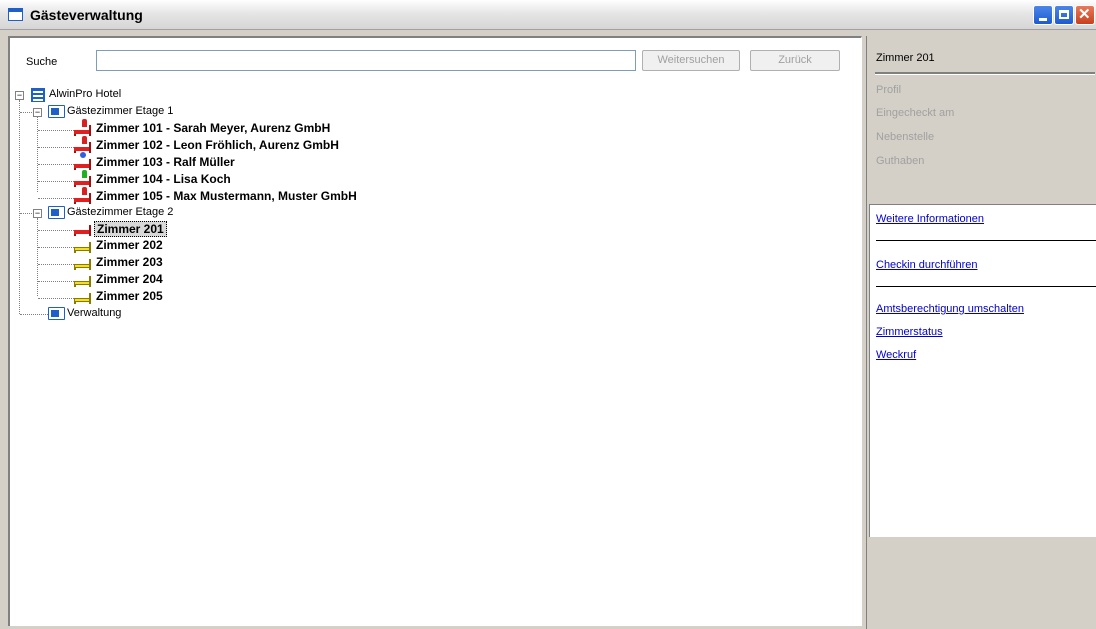 Image resolution: width=1096 pixels, height=629 pixels. I want to click on room-item: Zimmer 203, so click(129, 262).